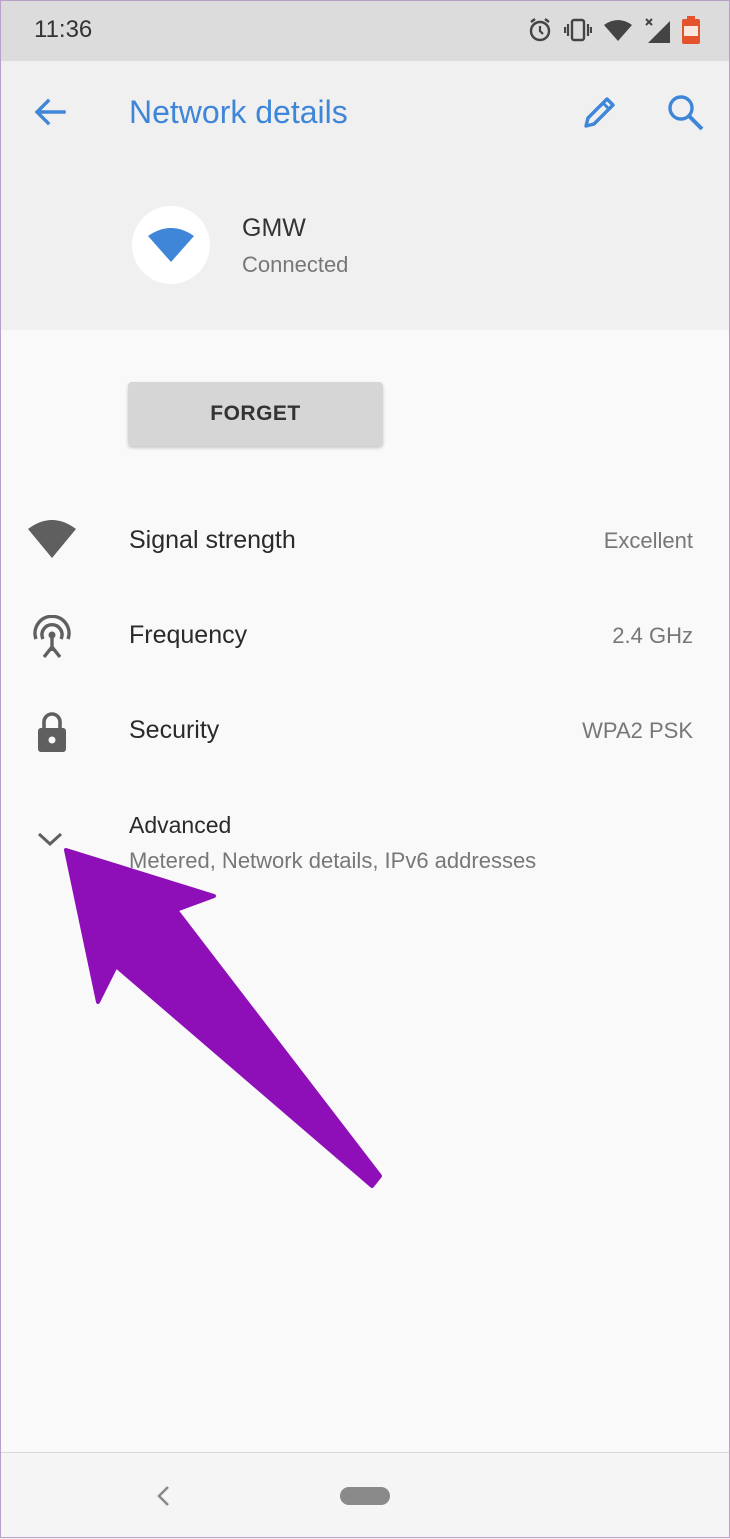 The width and height of the screenshot is (730, 1539). I want to click on network-icon-badge, so click(171, 245).